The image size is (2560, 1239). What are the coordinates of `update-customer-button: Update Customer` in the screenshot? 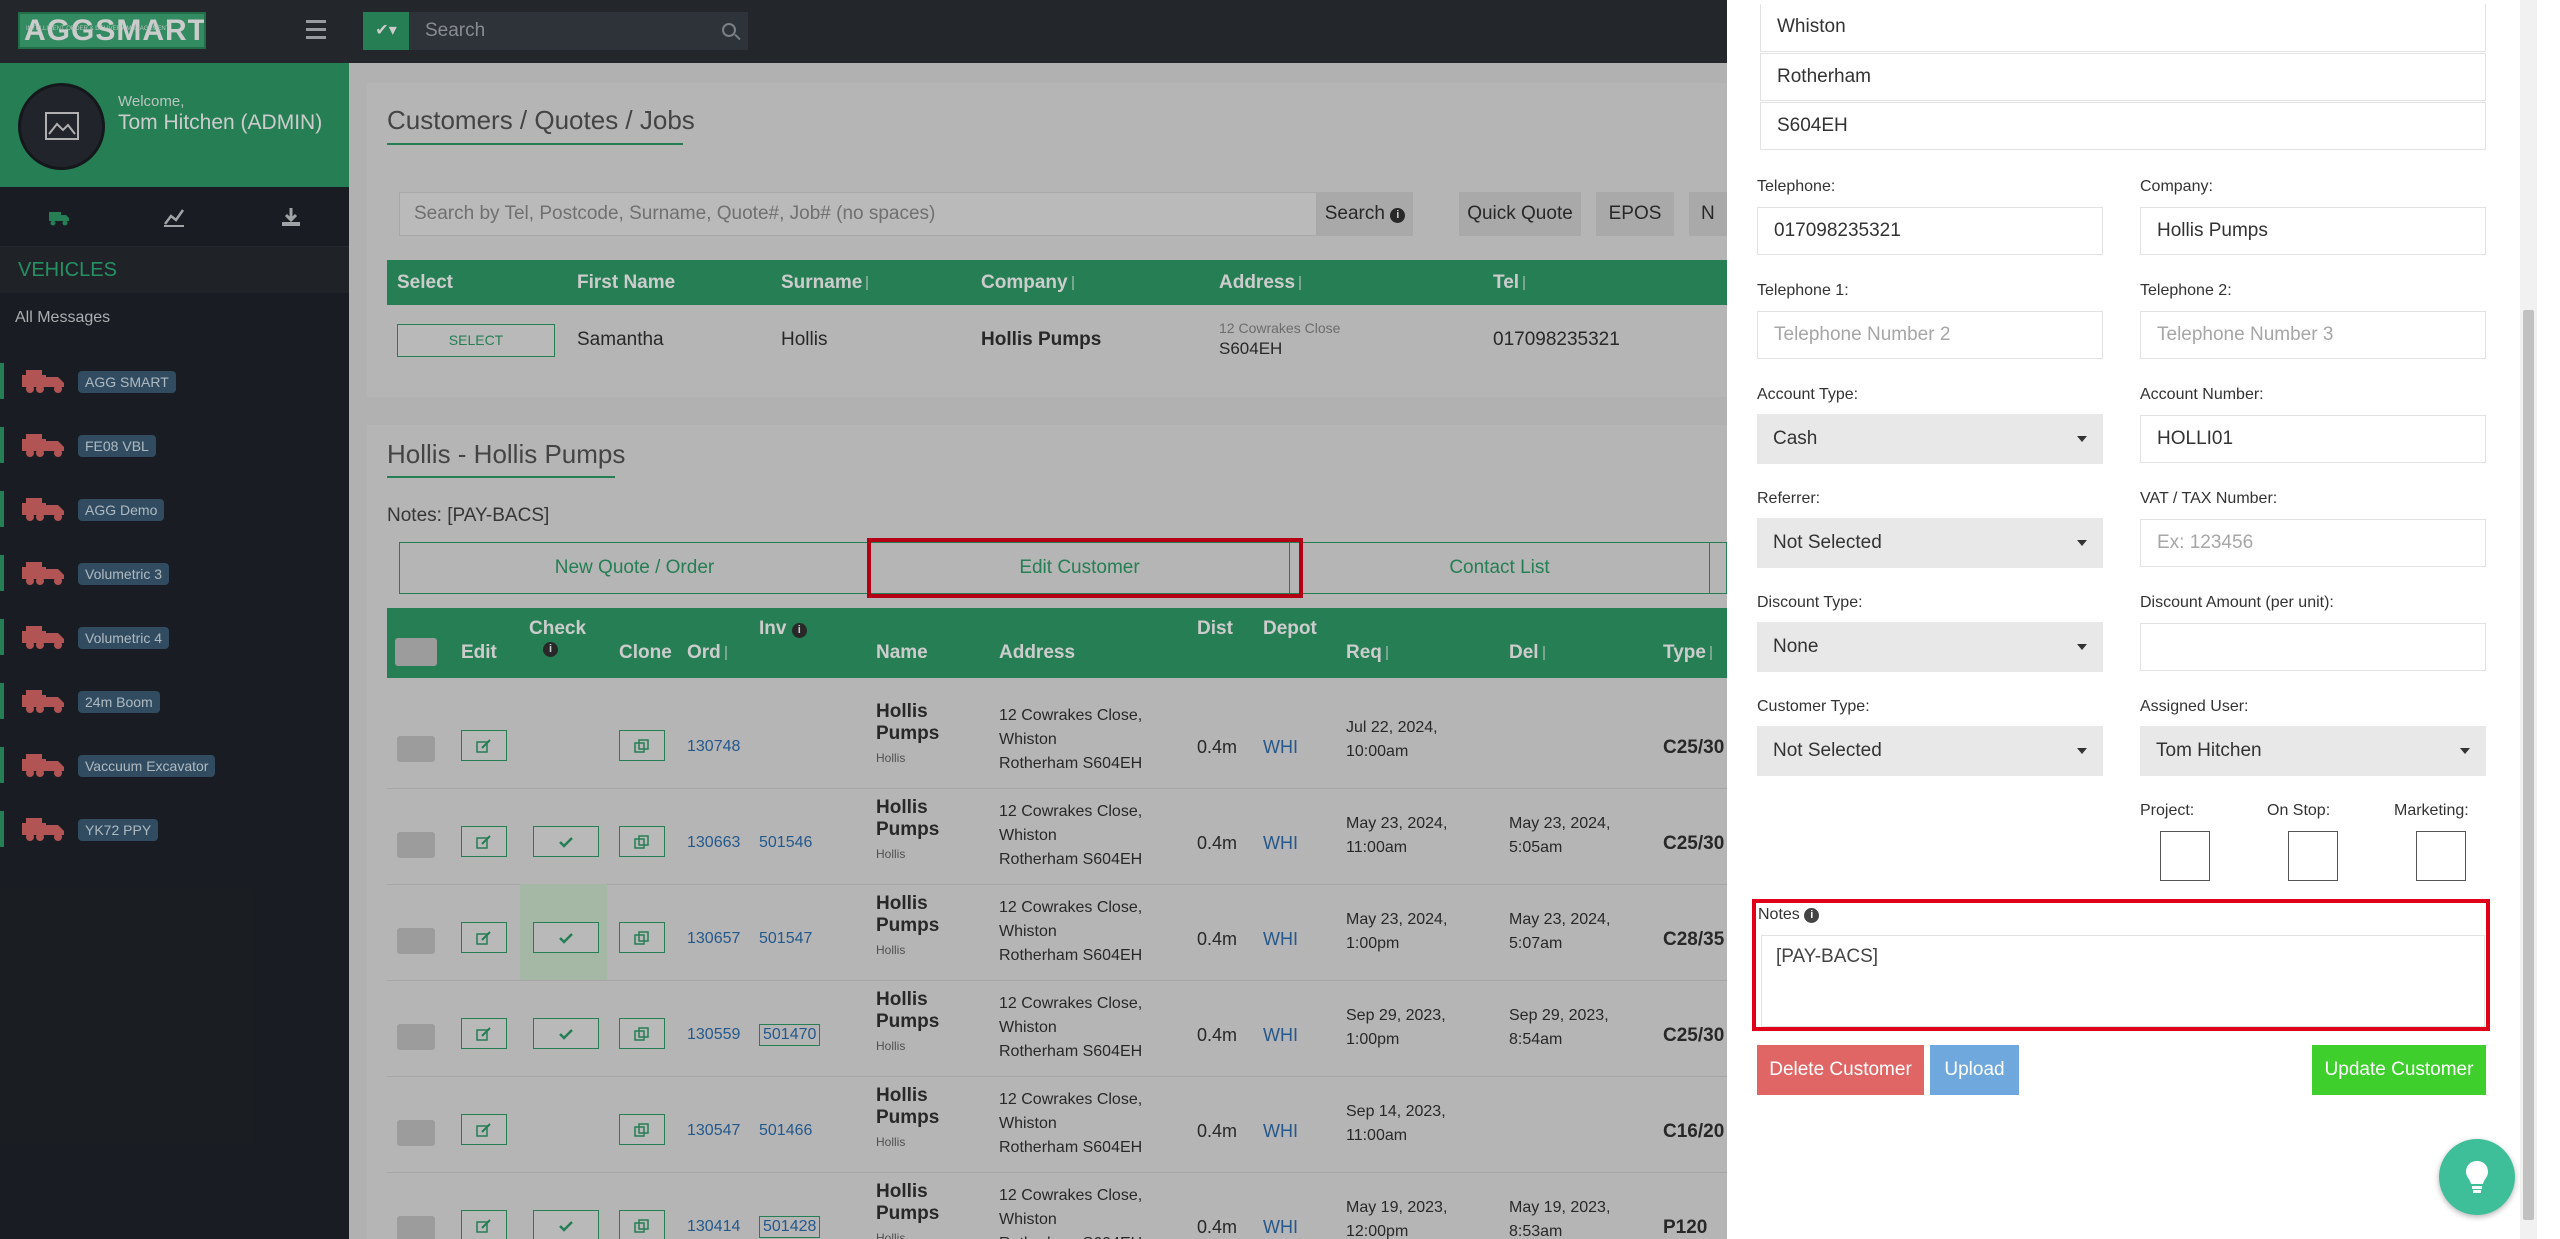 It's located at (2399, 1070).